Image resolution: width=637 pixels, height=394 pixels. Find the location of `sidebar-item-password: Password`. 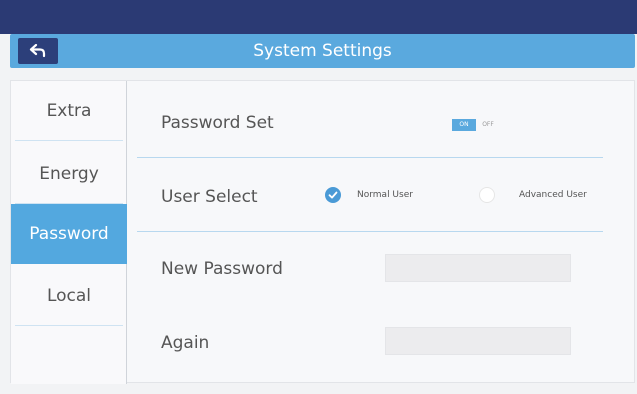

sidebar-item-password: Password is located at coordinates (69, 234).